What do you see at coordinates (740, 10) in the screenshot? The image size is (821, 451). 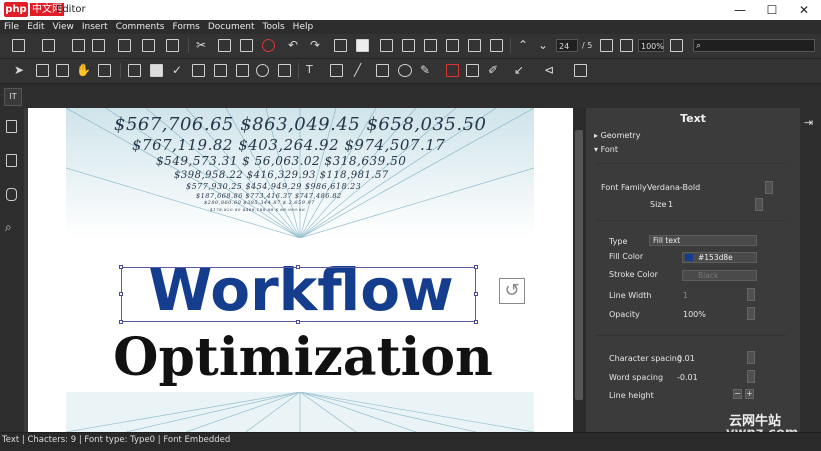 I see `minimize-button: —` at bounding box center [740, 10].